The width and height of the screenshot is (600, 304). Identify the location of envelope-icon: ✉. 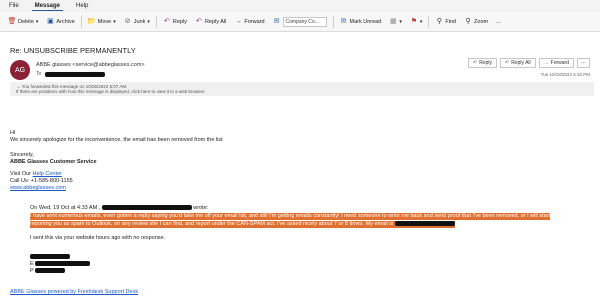
(343, 21).